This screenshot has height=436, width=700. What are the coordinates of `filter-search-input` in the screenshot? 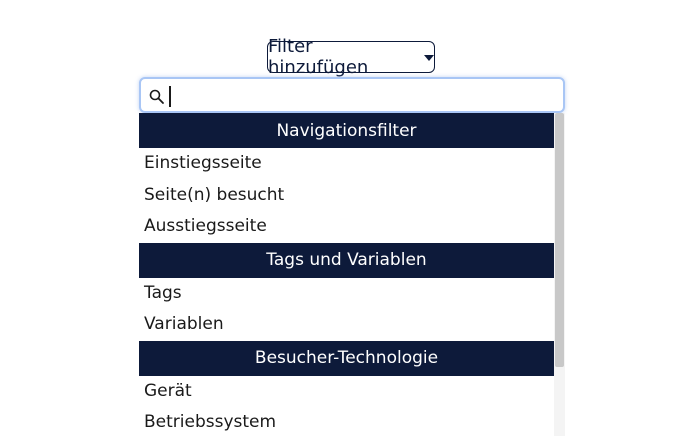 It's located at (359, 95).